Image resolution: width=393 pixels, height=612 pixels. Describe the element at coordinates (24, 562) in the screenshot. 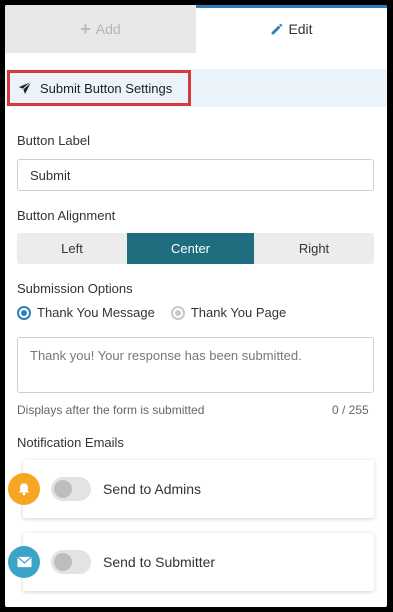

I see `envelope-icon` at that location.